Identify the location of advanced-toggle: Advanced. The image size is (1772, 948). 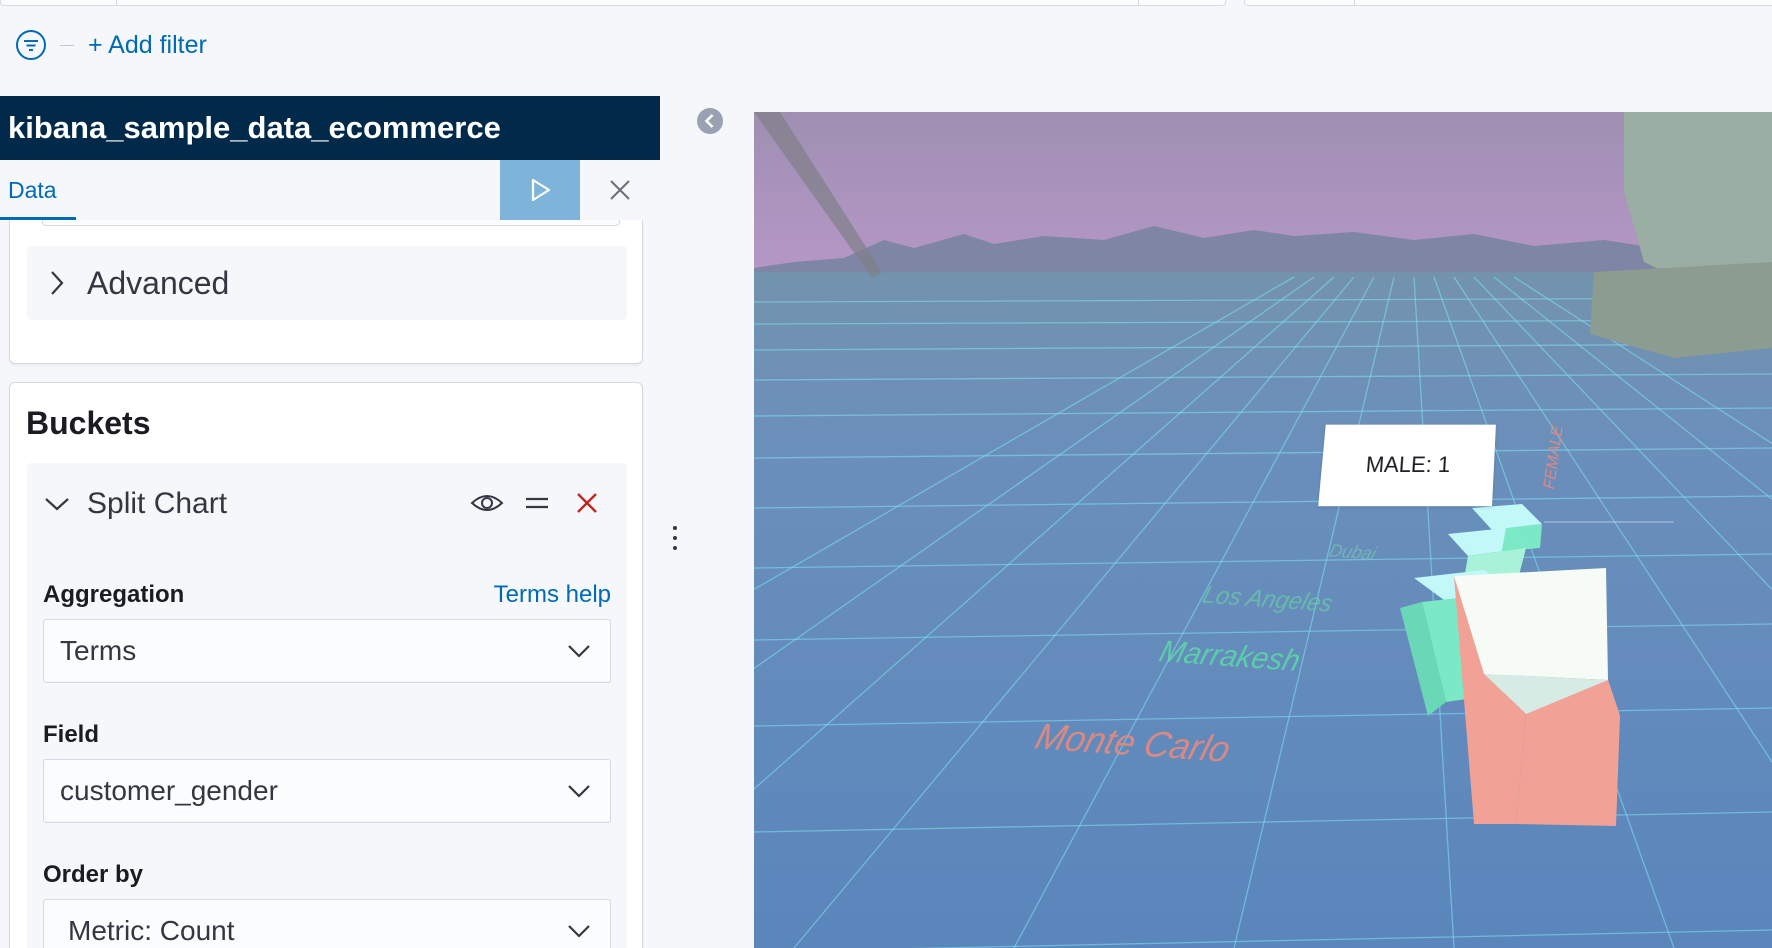
(327, 283).